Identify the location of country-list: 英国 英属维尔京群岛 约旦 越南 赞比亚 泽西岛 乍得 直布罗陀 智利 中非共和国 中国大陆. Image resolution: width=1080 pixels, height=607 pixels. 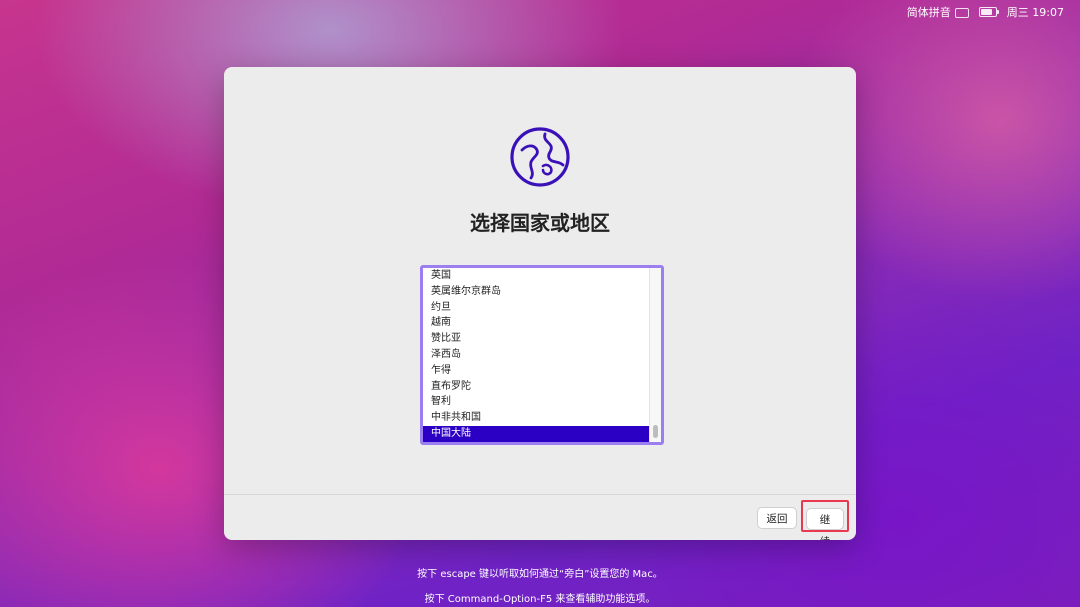
(542, 355).